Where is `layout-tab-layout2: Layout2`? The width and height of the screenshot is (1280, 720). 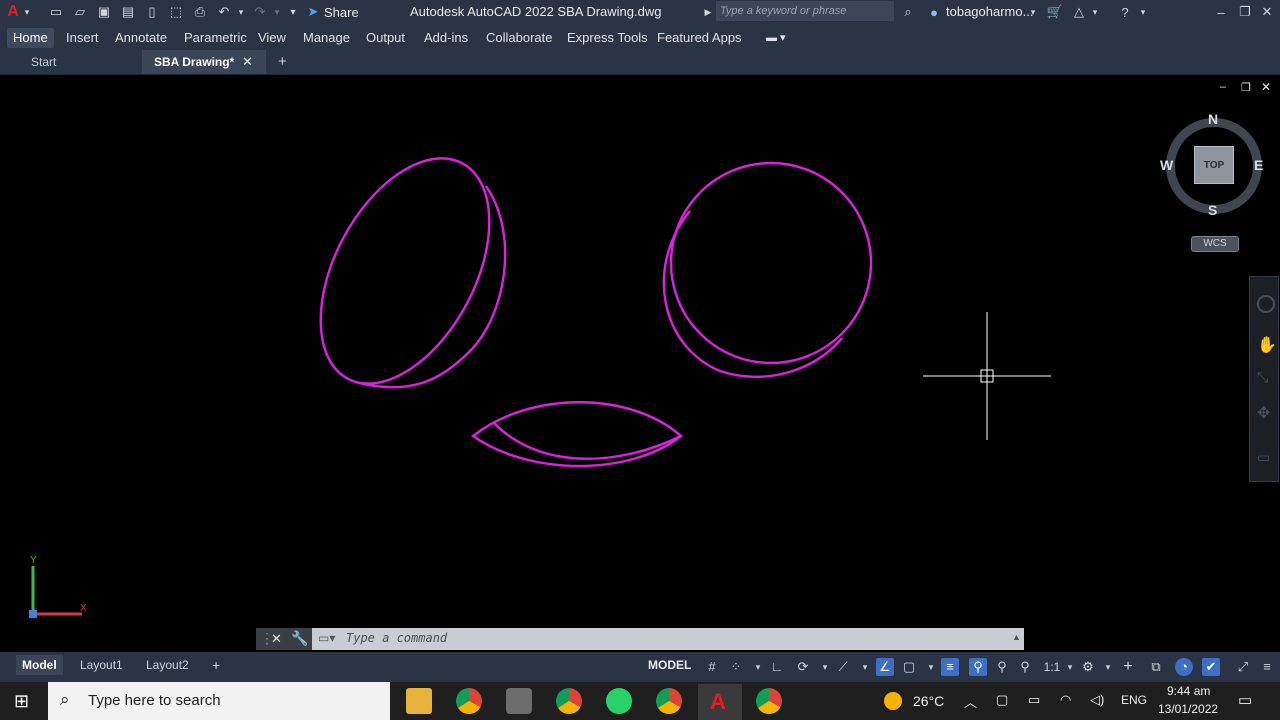 layout-tab-layout2: Layout2 is located at coordinates (167, 665).